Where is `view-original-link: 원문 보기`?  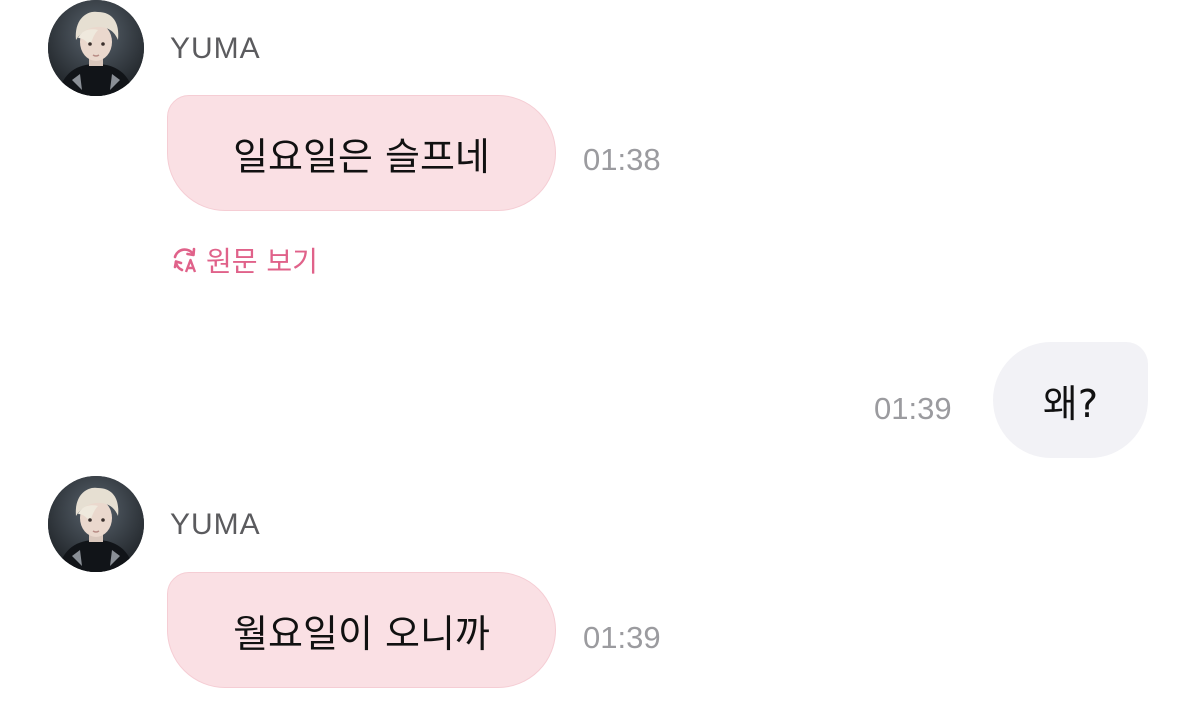
view-original-link: 원문 보기 is located at coordinates (244, 260).